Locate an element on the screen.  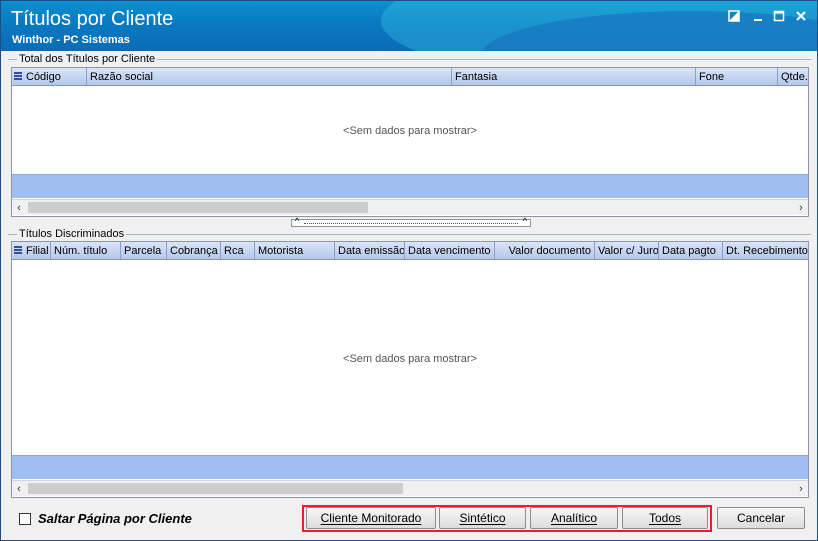
restore-icon is located at coordinates (734, 17).